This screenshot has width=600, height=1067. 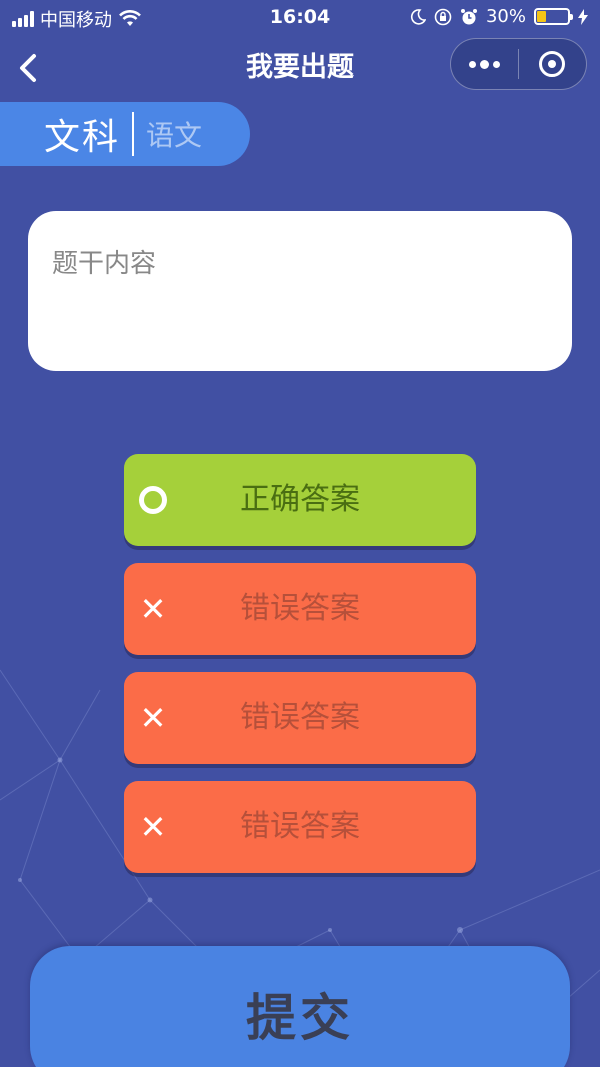 What do you see at coordinates (505, 16) in the screenshot?
I see `battery-percent: 30%` at bounding box center [505, 16].